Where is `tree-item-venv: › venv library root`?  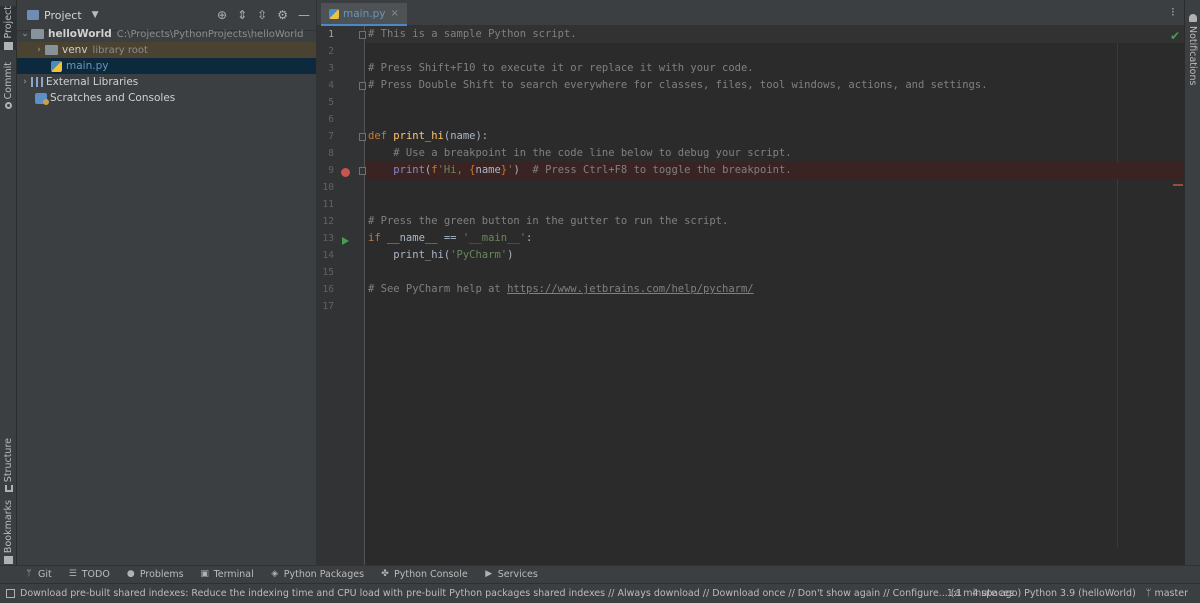 tree-item-venv: › venv library root is located at coordinates (166, 50).